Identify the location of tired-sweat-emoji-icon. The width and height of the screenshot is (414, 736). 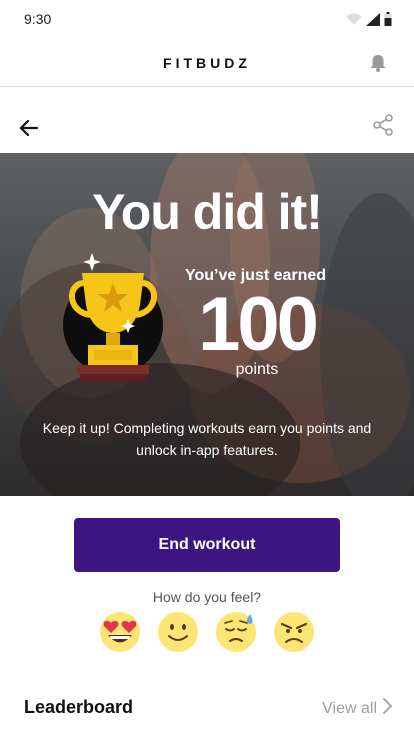
(236, 632).